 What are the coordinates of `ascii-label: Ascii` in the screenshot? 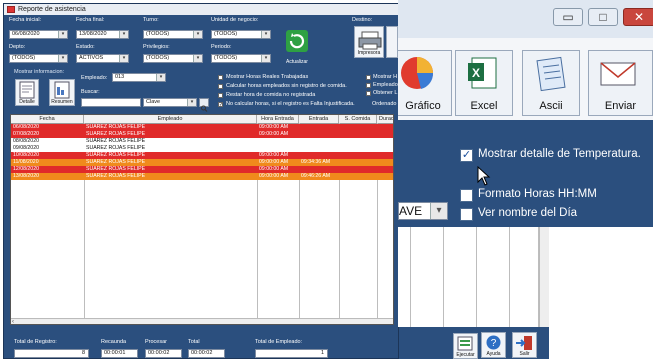 It's located at (551, 106).